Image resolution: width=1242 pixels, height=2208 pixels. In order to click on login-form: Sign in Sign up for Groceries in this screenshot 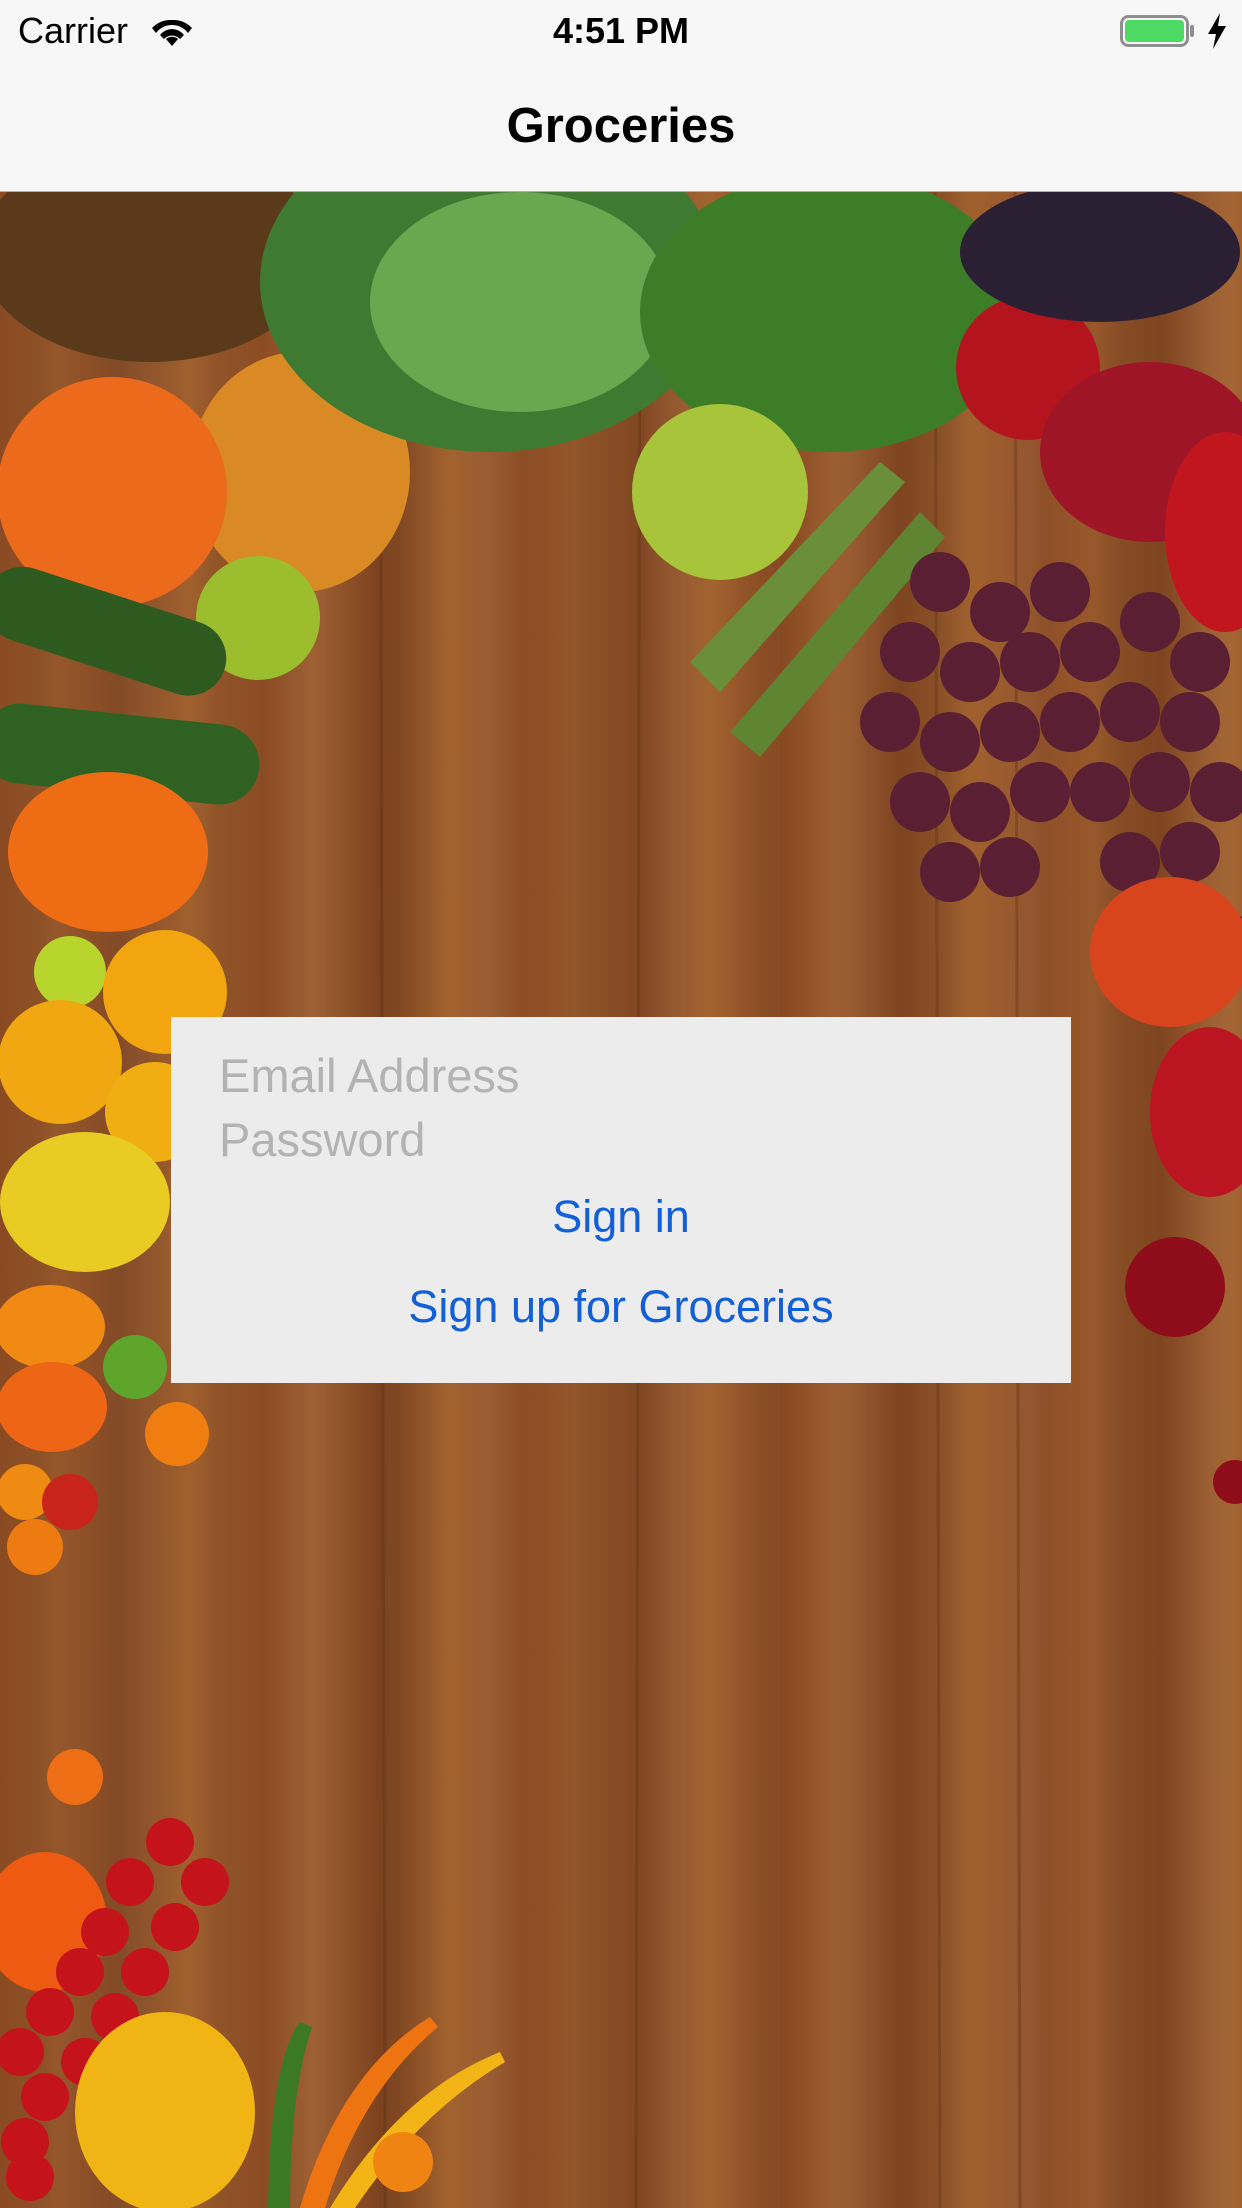, I will do `click(621, 1200)`.